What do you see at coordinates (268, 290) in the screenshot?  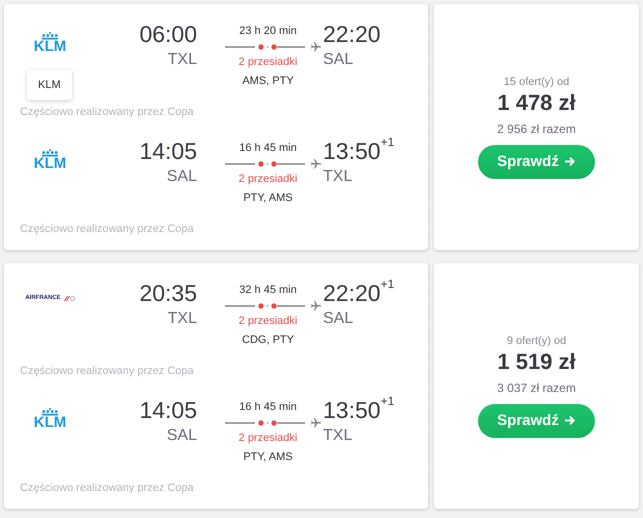 I see `flight-duration: 32 h 45 min` at bounding box center [268, 290].